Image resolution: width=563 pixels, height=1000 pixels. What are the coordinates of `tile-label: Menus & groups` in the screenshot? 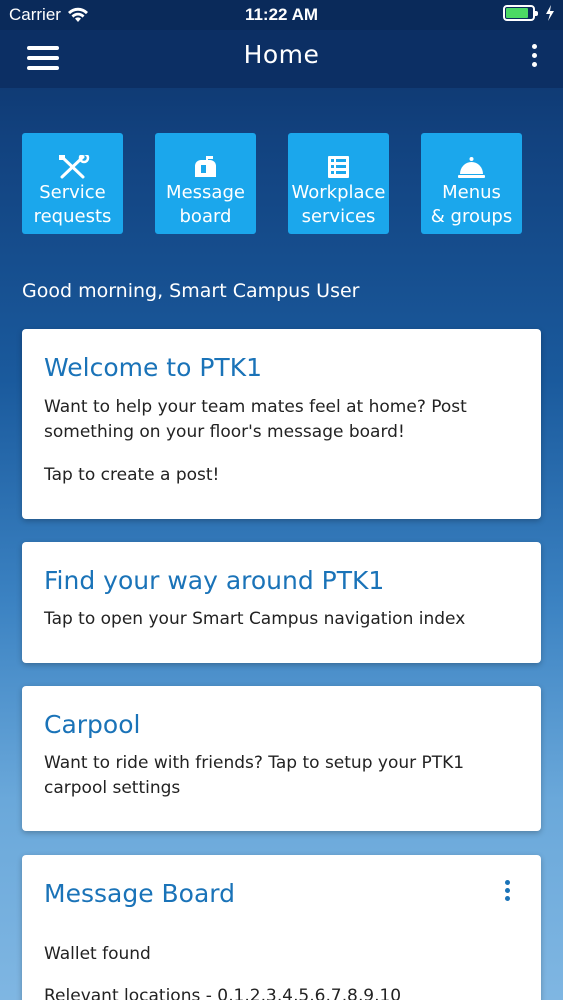 It's located at (471, 204).